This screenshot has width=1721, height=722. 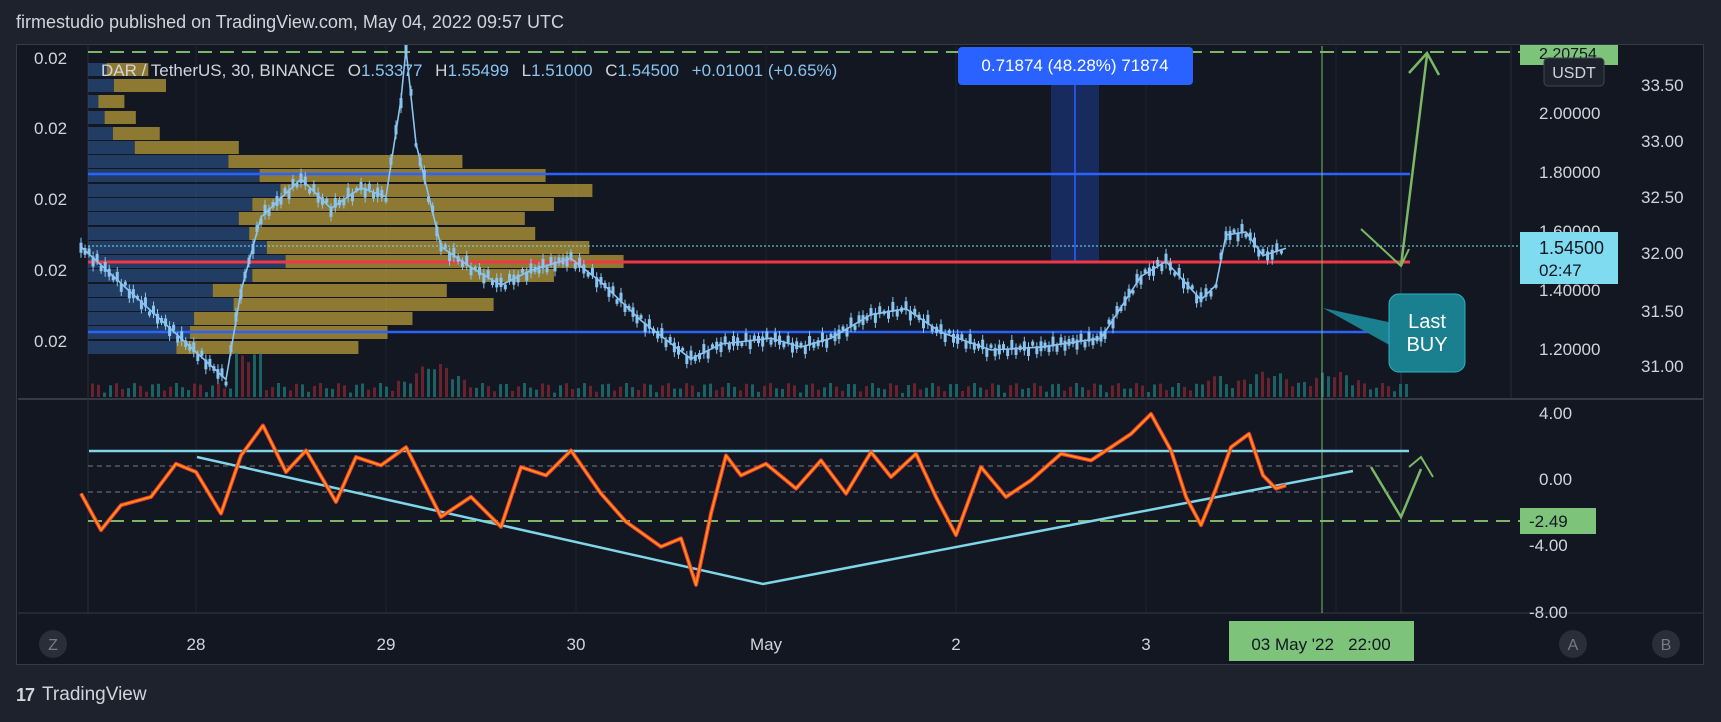 What do you see at coordinates (576, 644) in the screenshot?
I see `time-axis-label: 30` at bounding box center [576, 644].